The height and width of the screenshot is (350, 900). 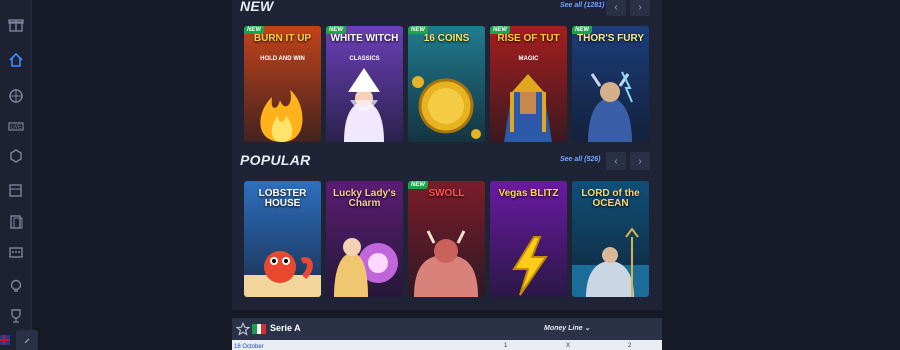 I want to click on chat-button, so click(x=27, y=340).